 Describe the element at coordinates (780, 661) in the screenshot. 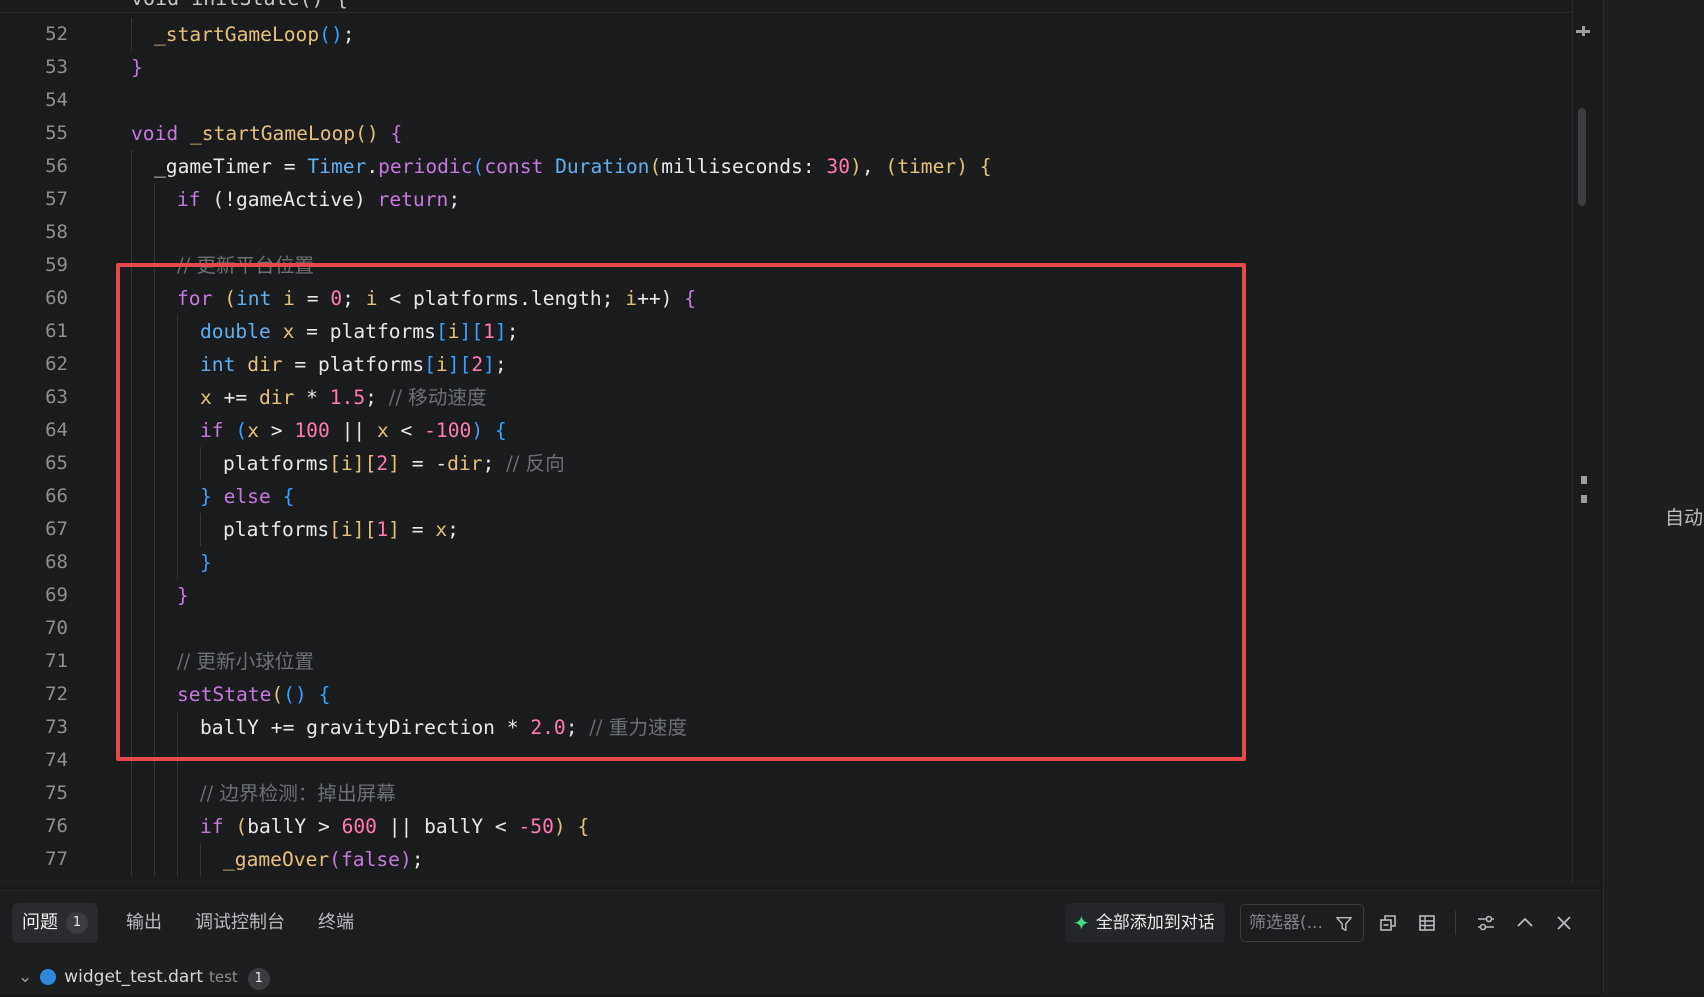

I see `code-line: 71 // 更新小球位置` at that location.